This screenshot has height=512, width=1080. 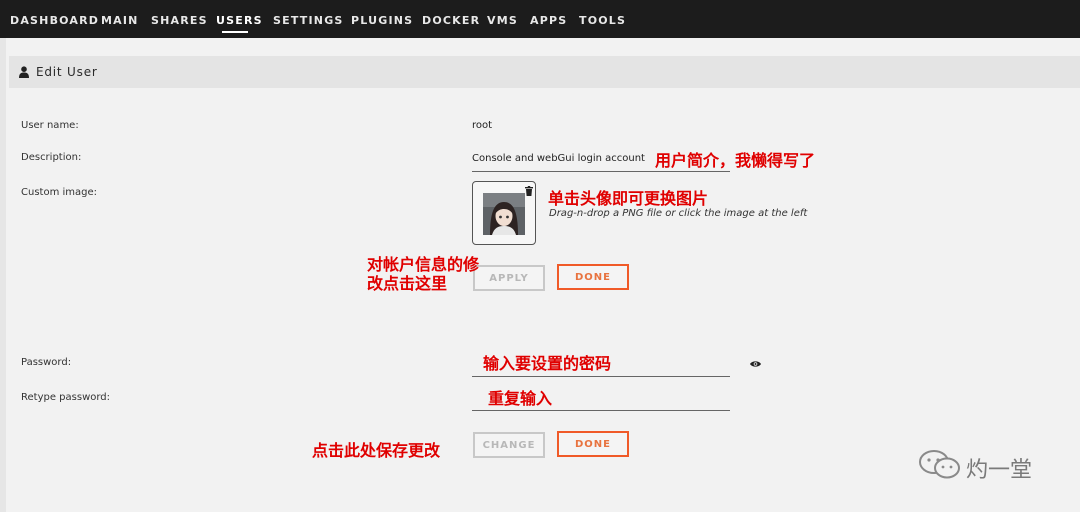 What do you see at coordinates (735, 160) in the screenshot?
I see `annotation-description: 用户简介，我懒得写了` at bounding box center [735, 160].